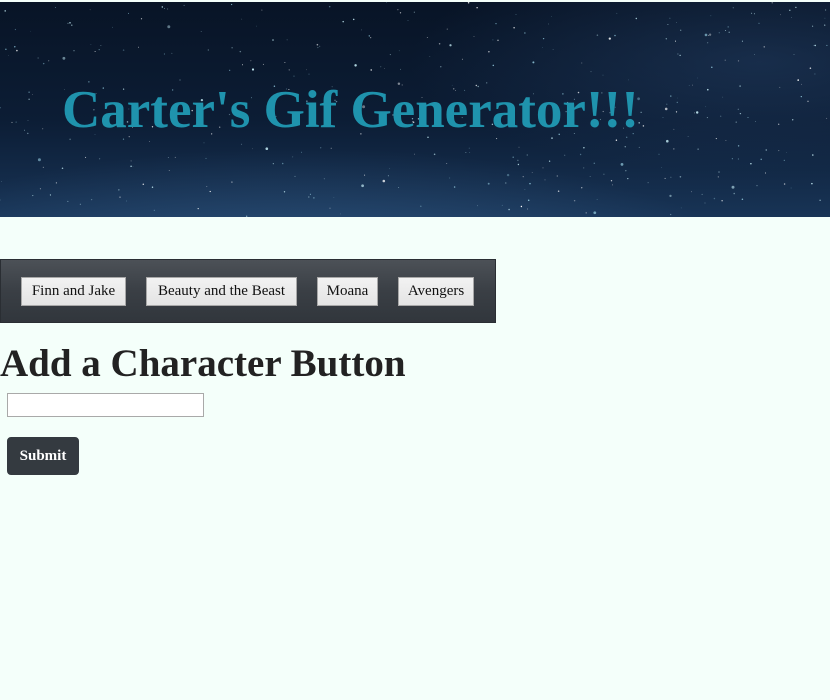  Describe the element at coordinates (105, 405) in the screenshot. I see `character-name-input` at that location.